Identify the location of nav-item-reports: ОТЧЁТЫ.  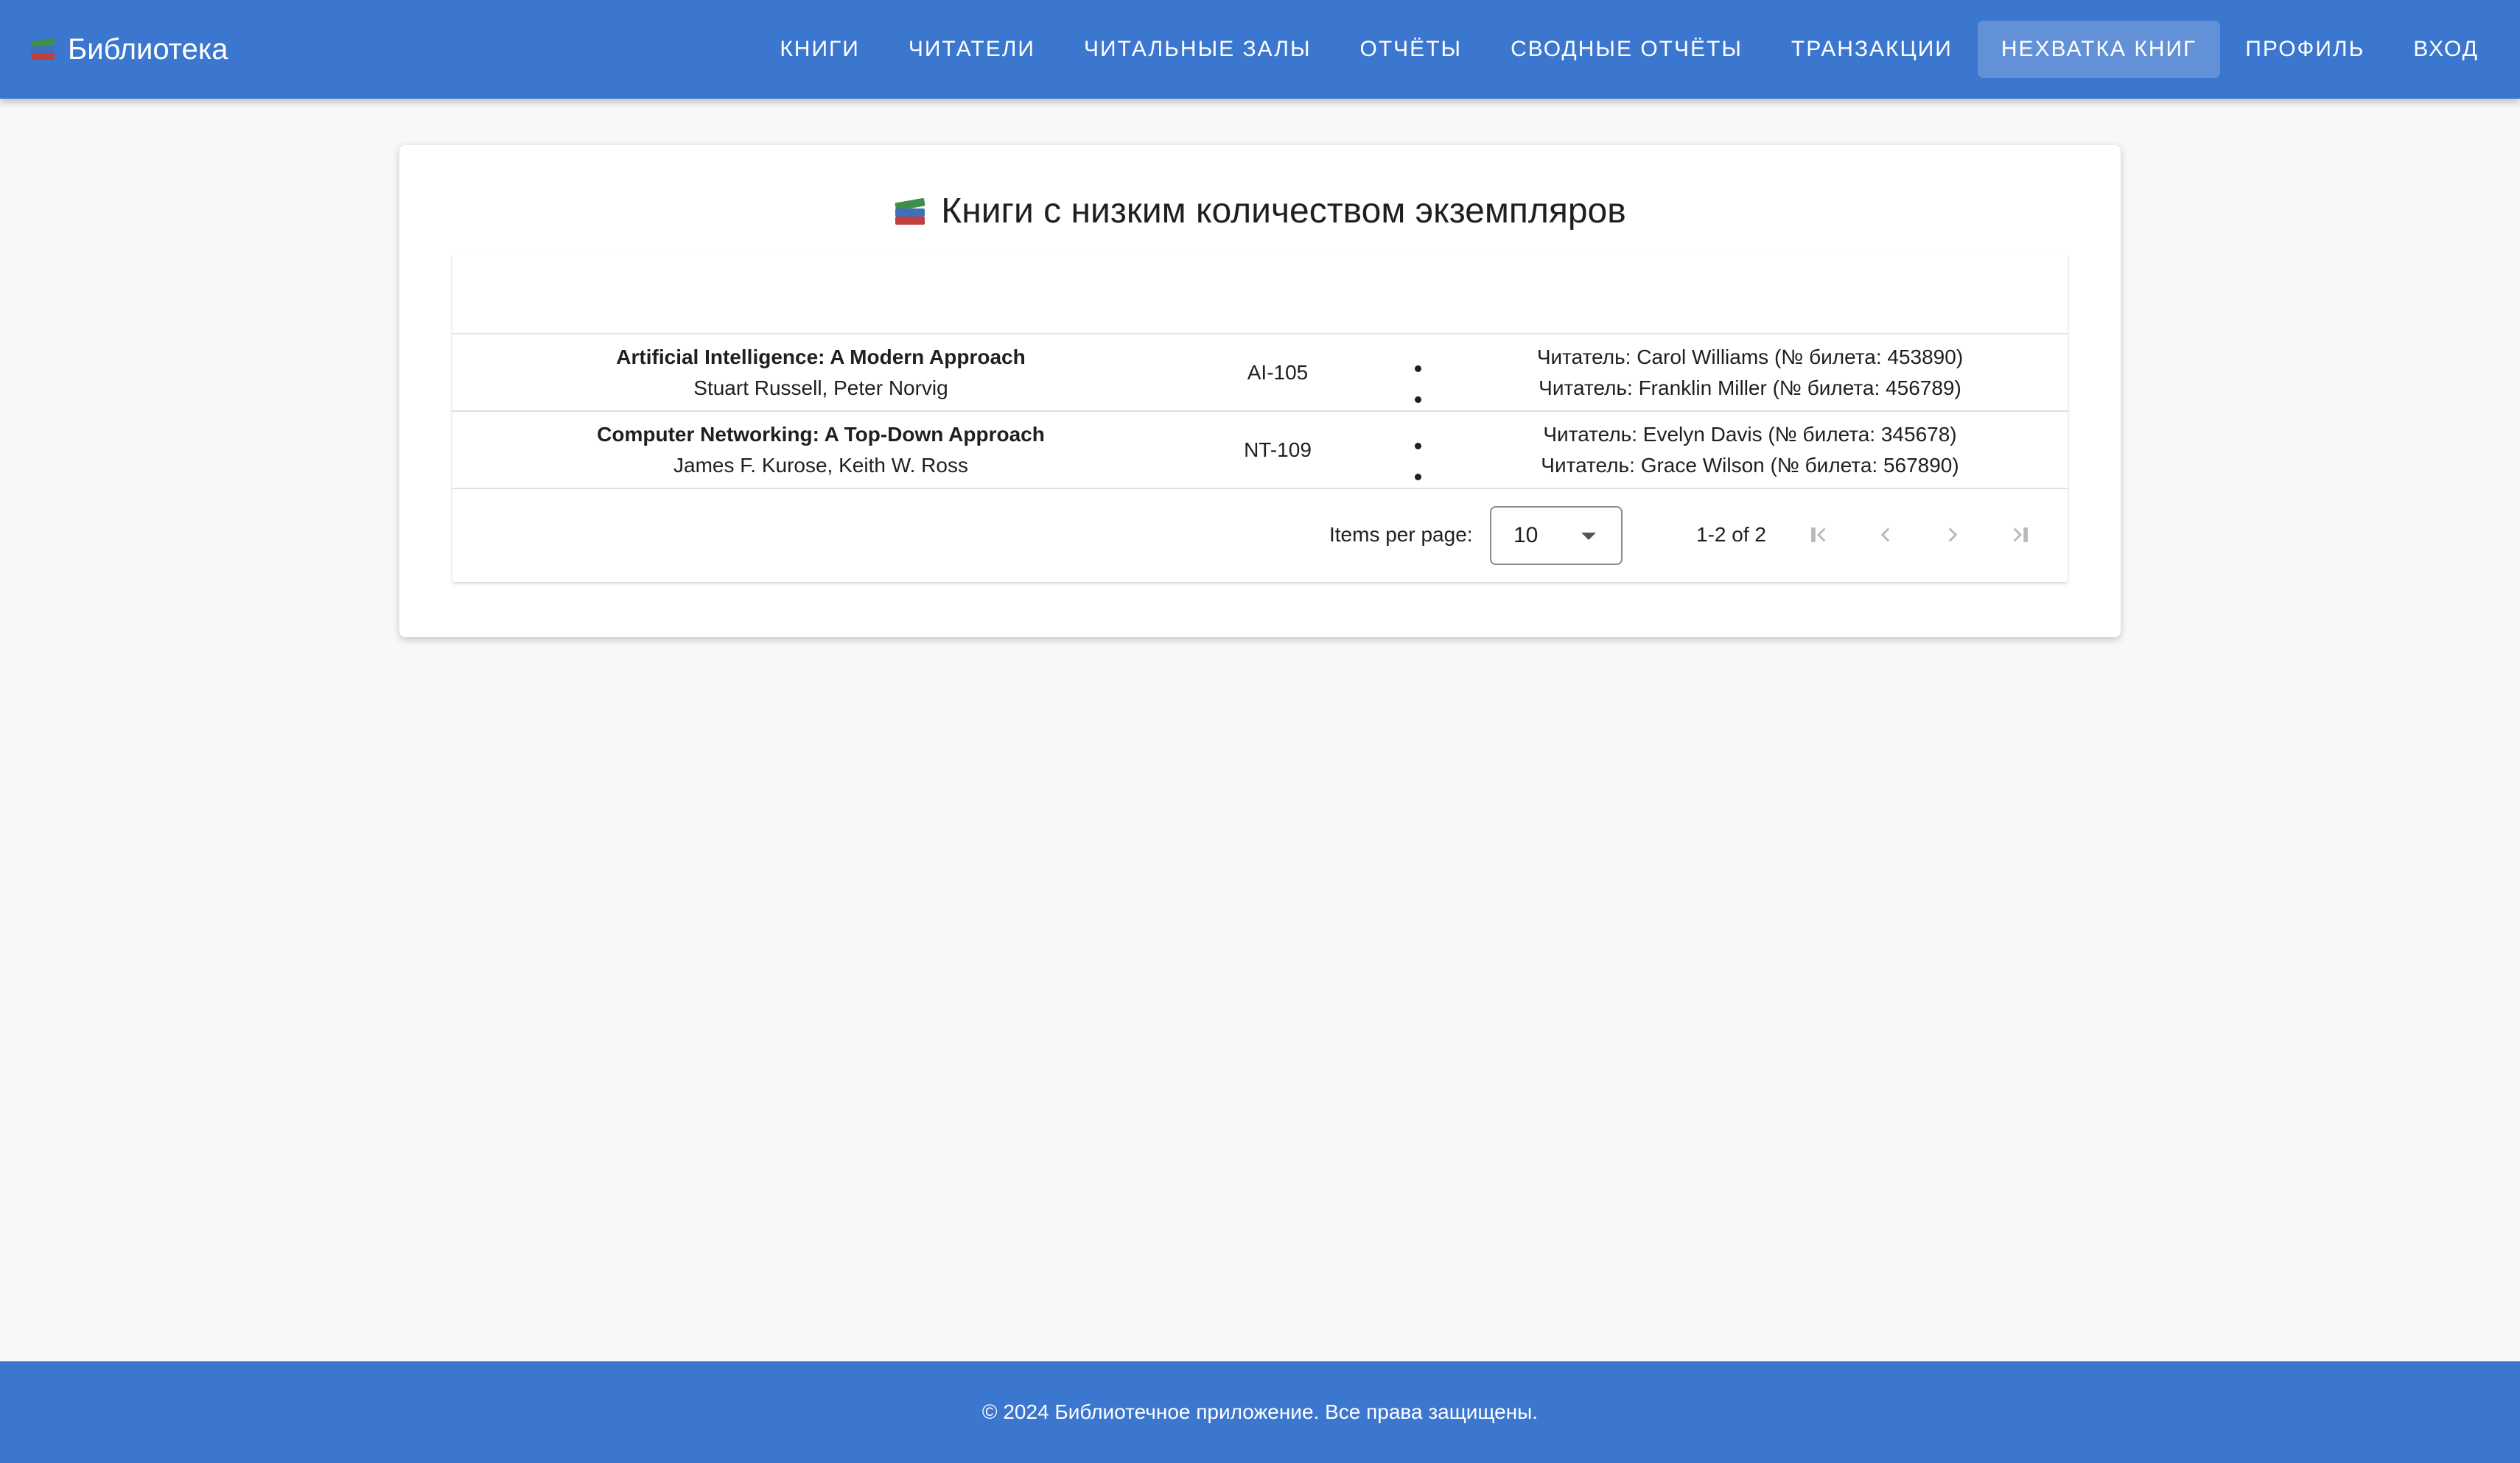
(1411, 49).